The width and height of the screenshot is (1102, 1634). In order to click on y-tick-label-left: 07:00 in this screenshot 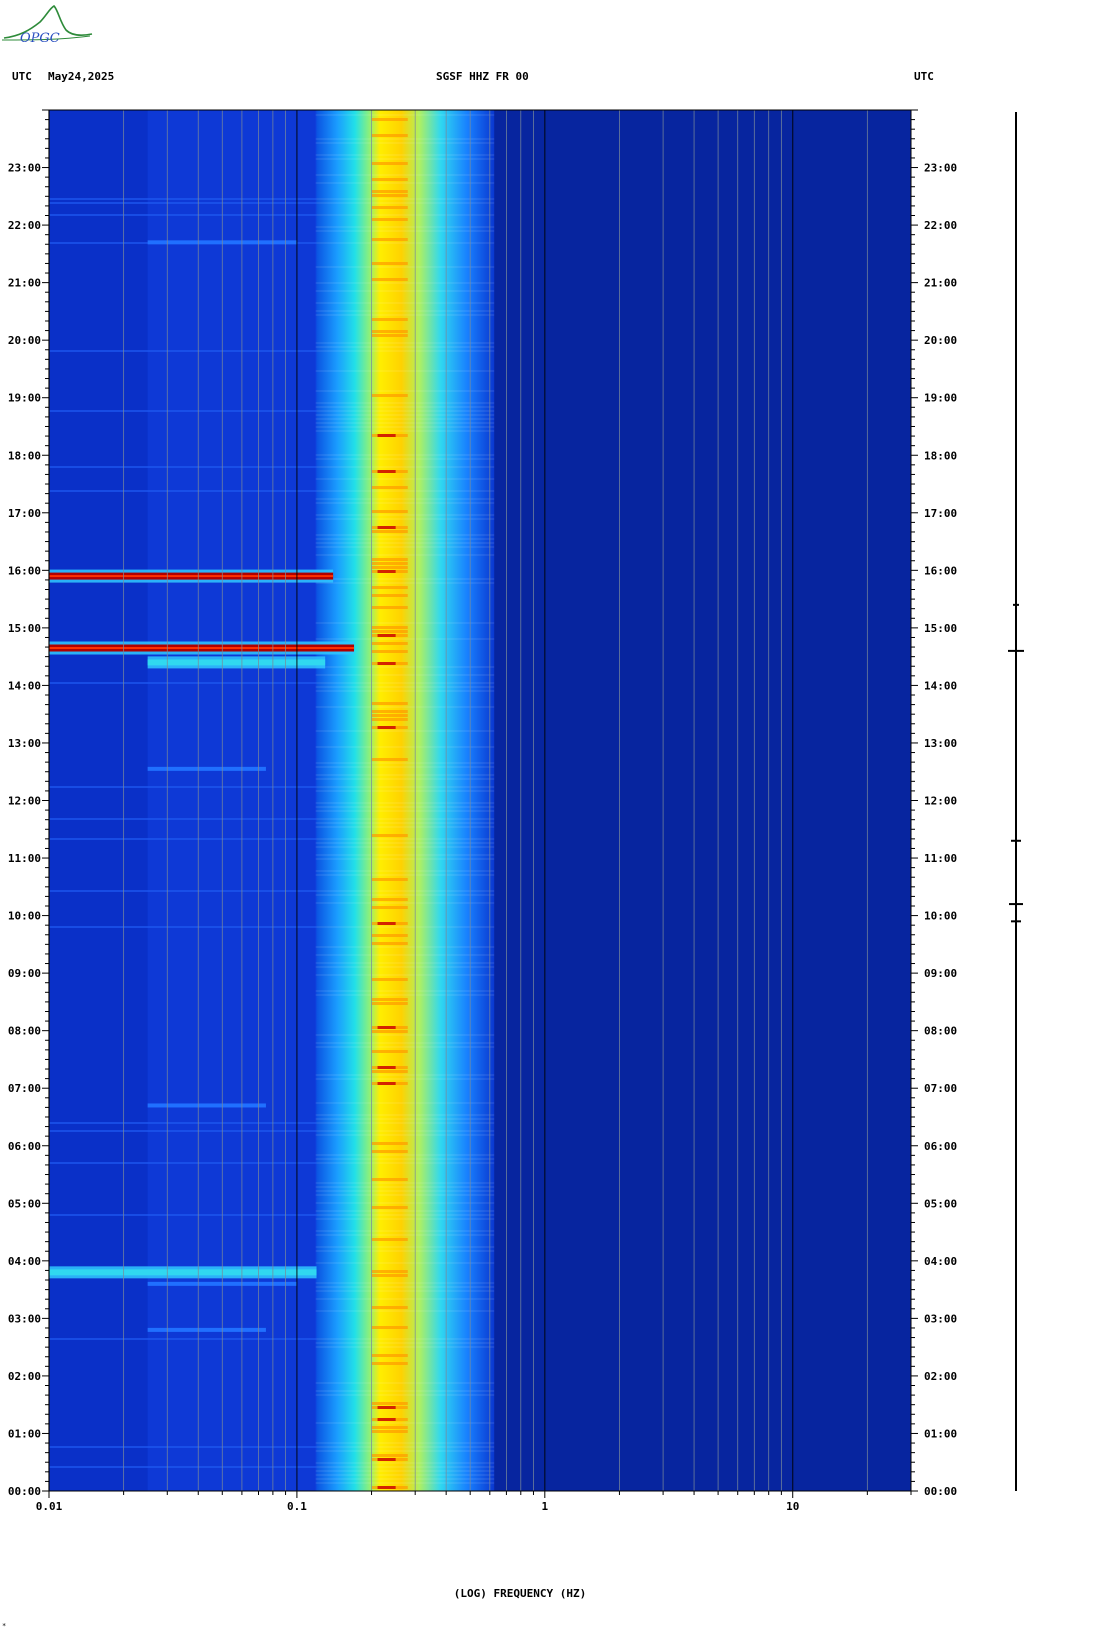, I will do `click(24, 1088)`.